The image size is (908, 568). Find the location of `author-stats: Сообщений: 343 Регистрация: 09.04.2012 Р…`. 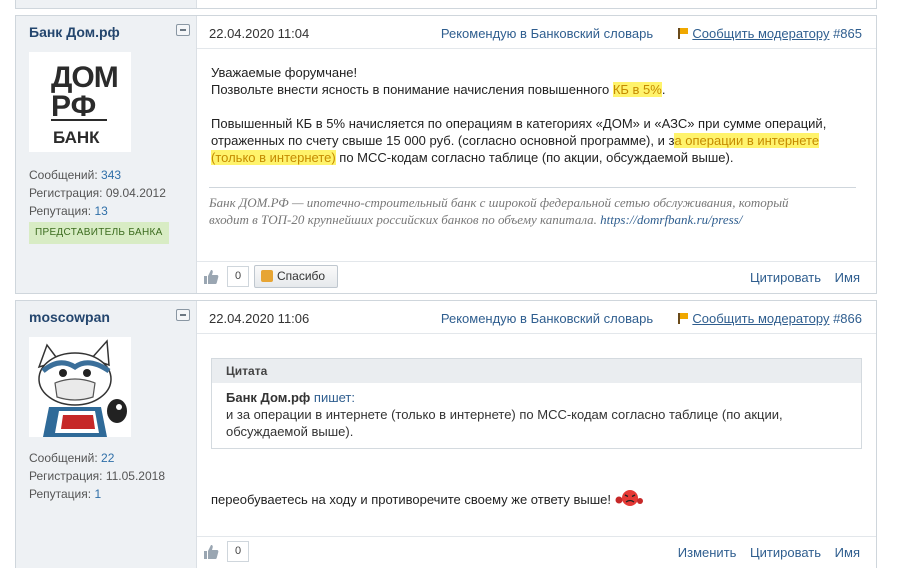

author-stats: Сообщений: 343 Регистрация: 09.04.2012 Р… is located at coordinates (99, 205).